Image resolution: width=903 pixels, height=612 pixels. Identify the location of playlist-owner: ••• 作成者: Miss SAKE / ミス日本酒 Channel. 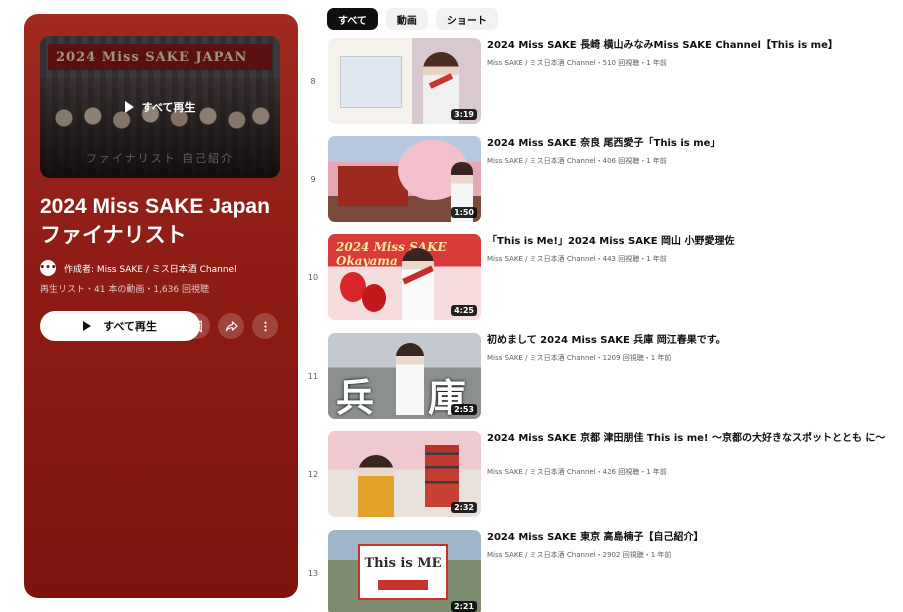
(138, 268).